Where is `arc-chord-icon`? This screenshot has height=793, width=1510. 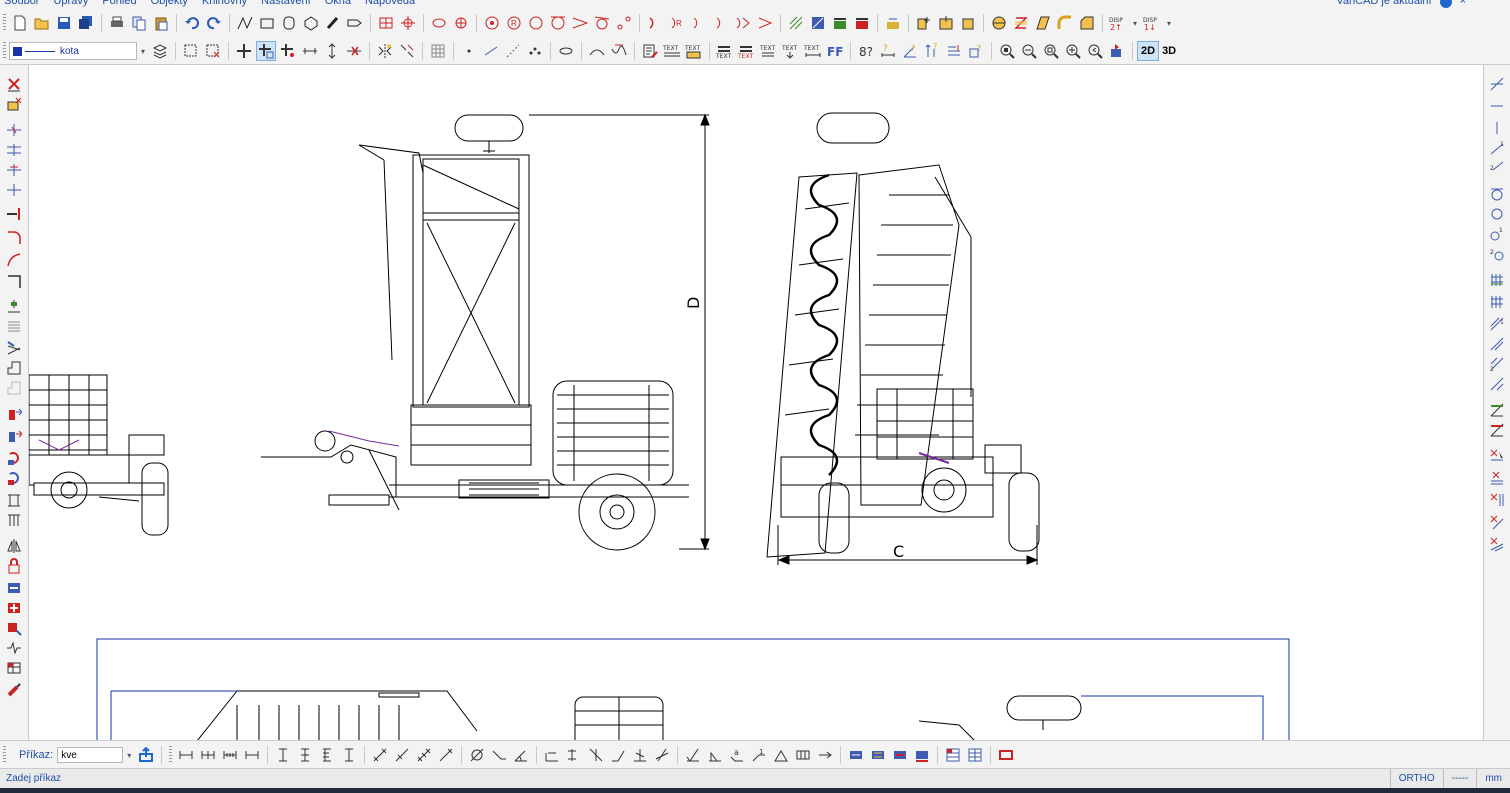 arc-chord-icon is located at coordinates (743, 23).